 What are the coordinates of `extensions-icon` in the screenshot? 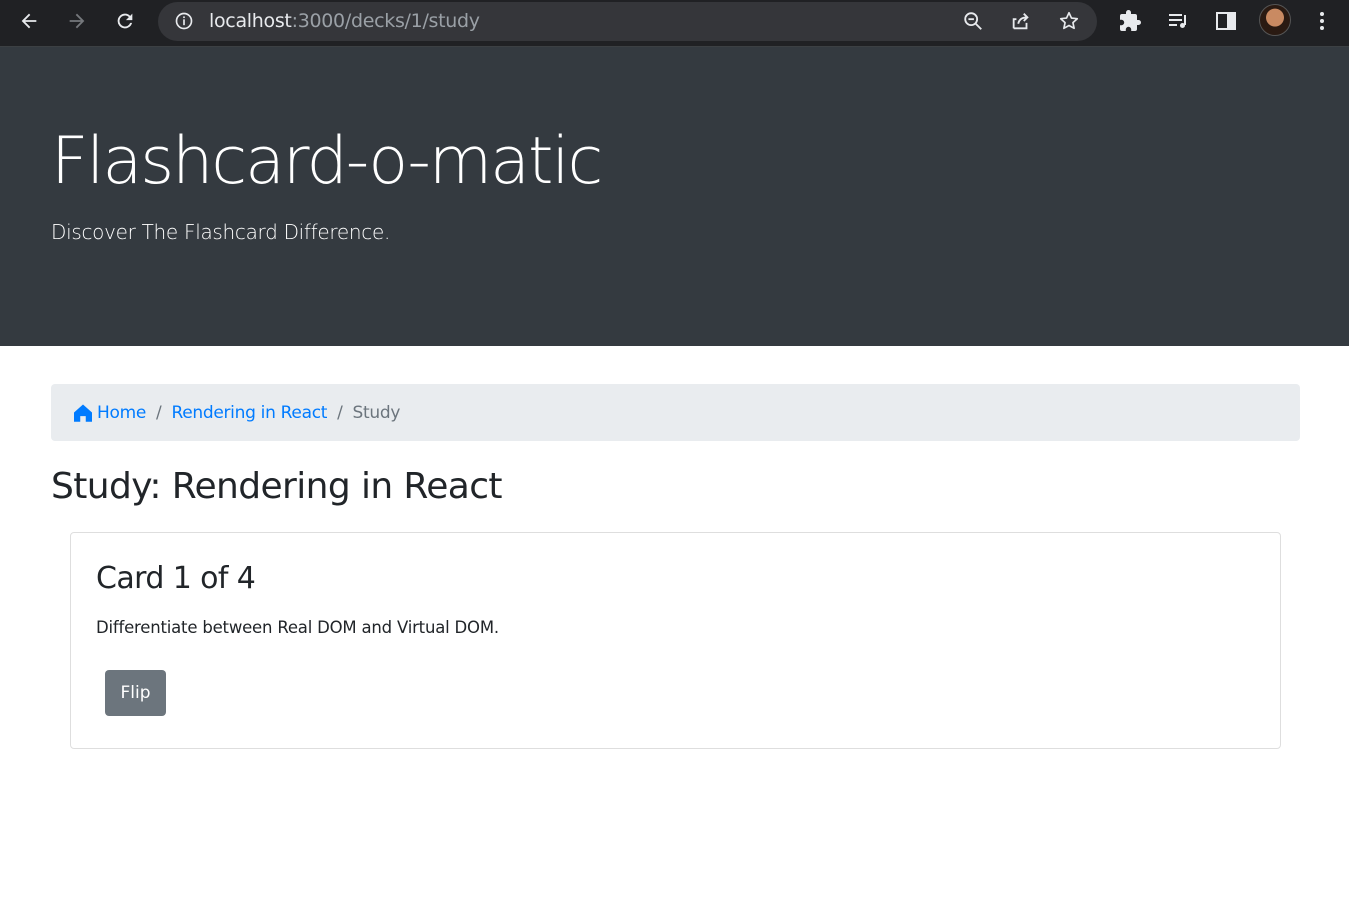 It's located at (1130, 21).